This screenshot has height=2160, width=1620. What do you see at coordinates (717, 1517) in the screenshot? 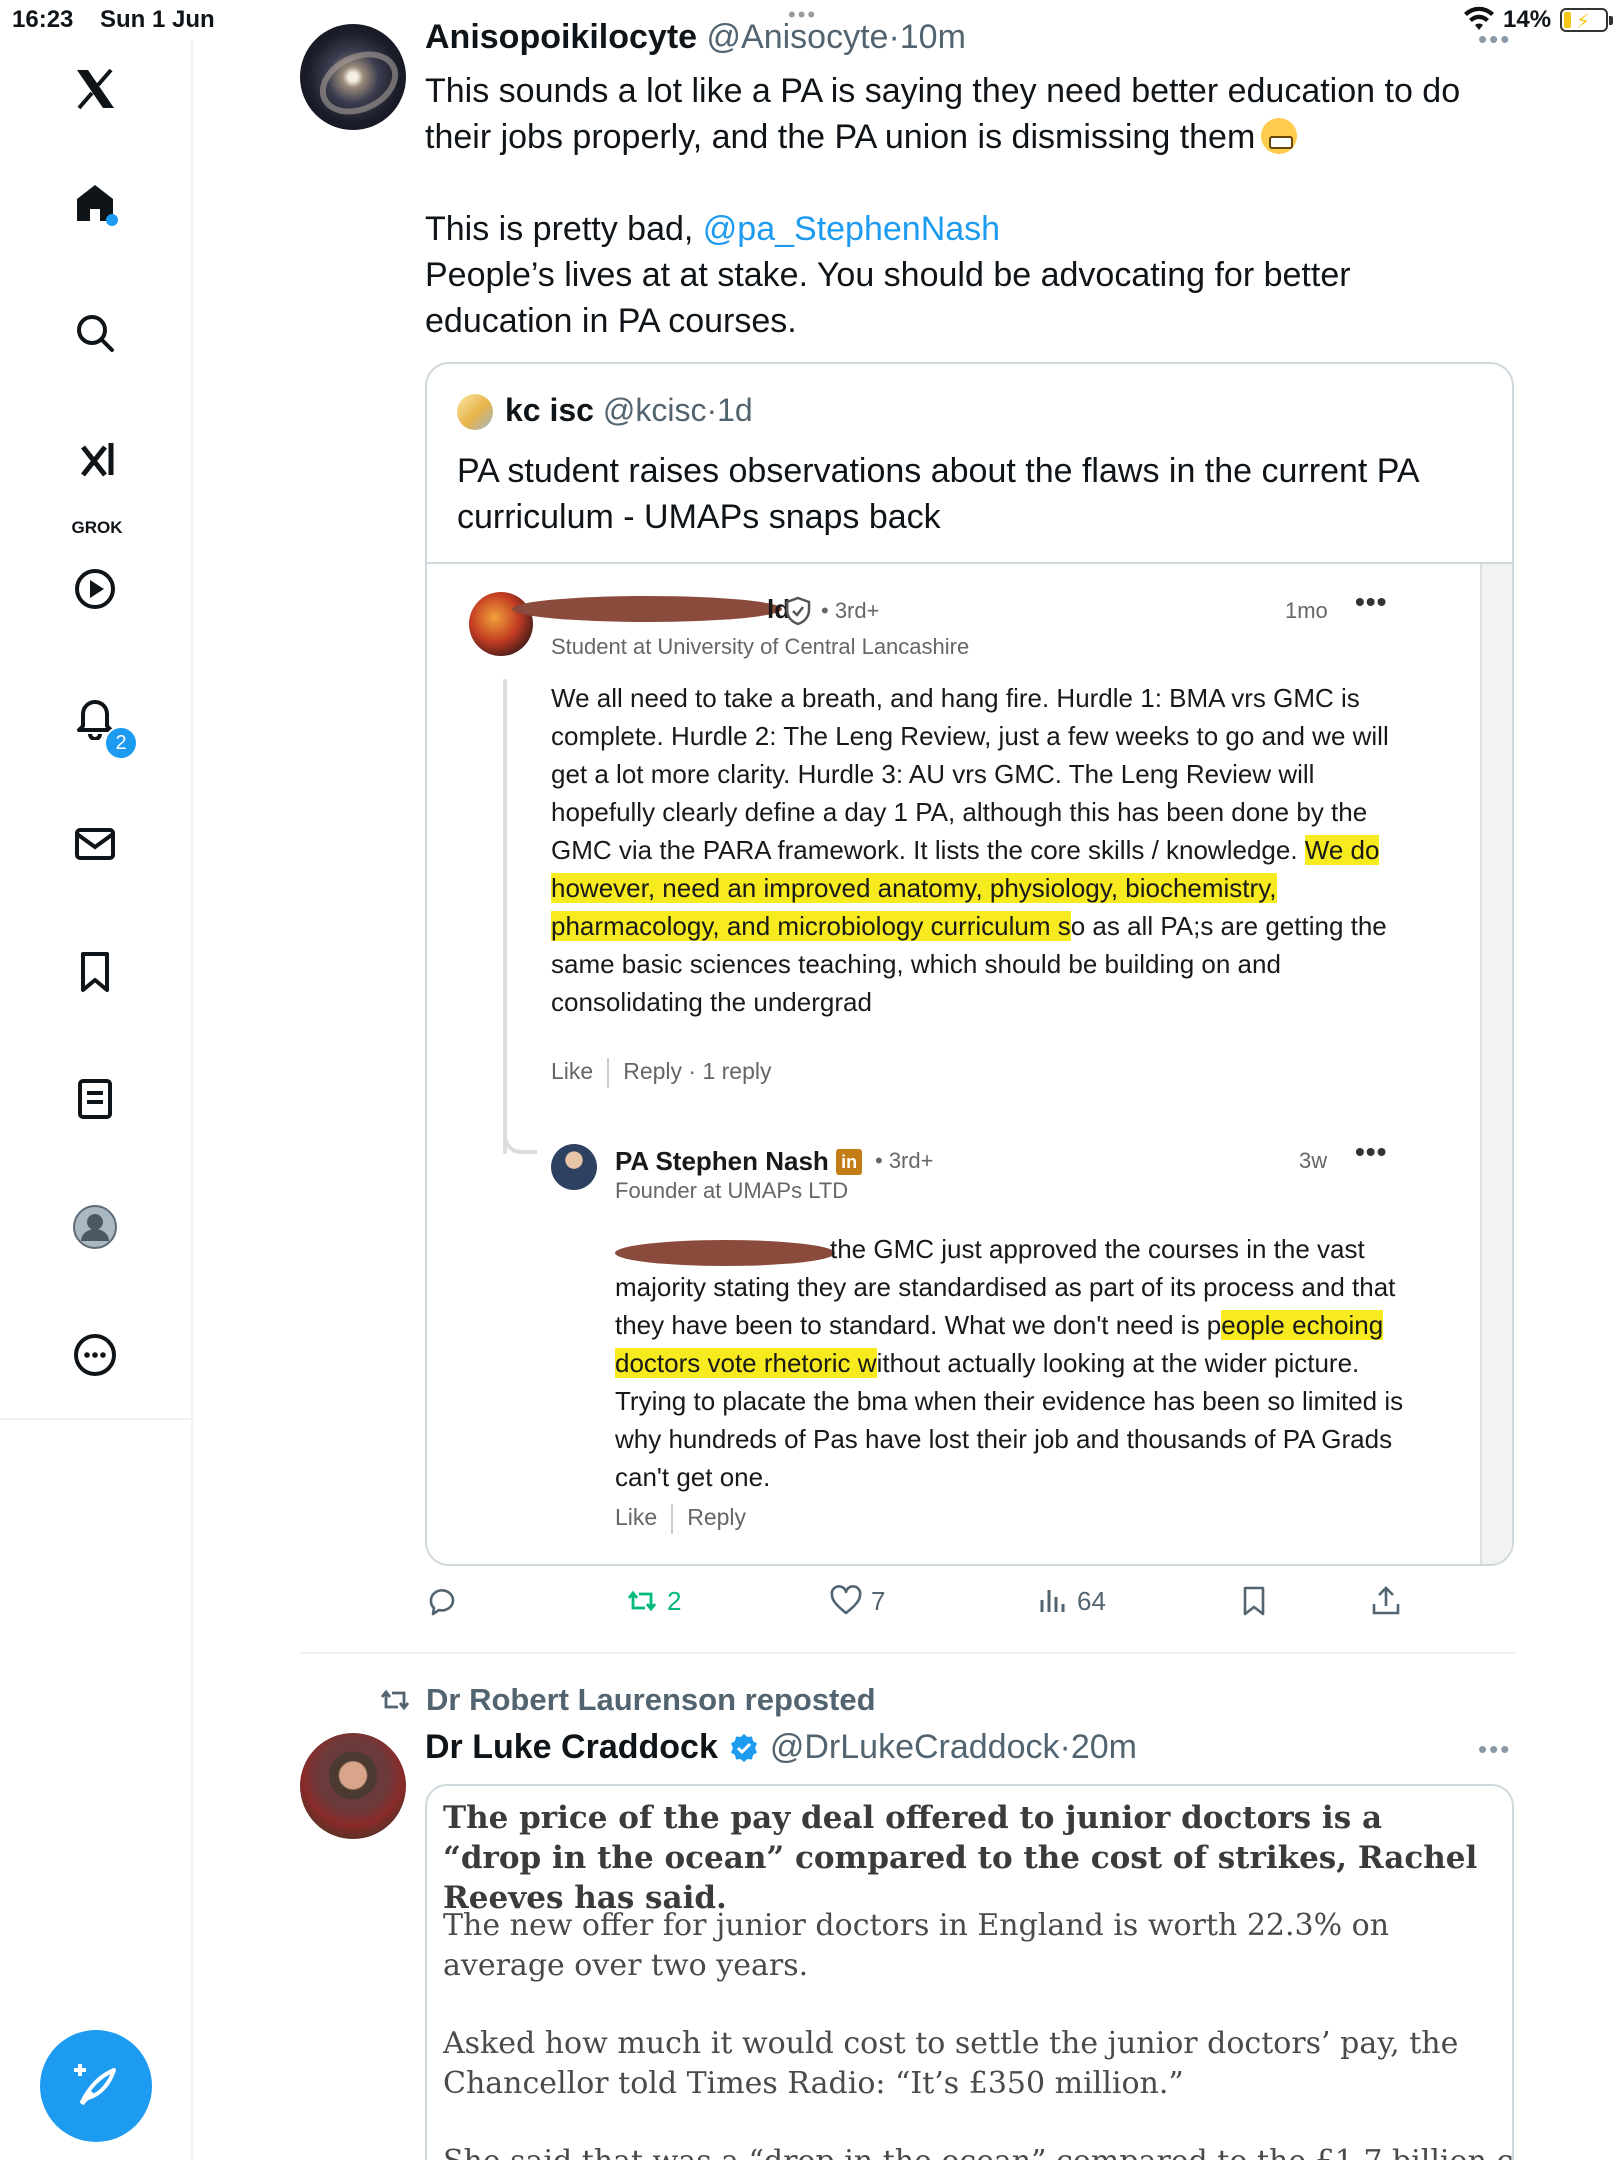
I see `reply-reply-label: Reply` at bounding box center [717, 1517].